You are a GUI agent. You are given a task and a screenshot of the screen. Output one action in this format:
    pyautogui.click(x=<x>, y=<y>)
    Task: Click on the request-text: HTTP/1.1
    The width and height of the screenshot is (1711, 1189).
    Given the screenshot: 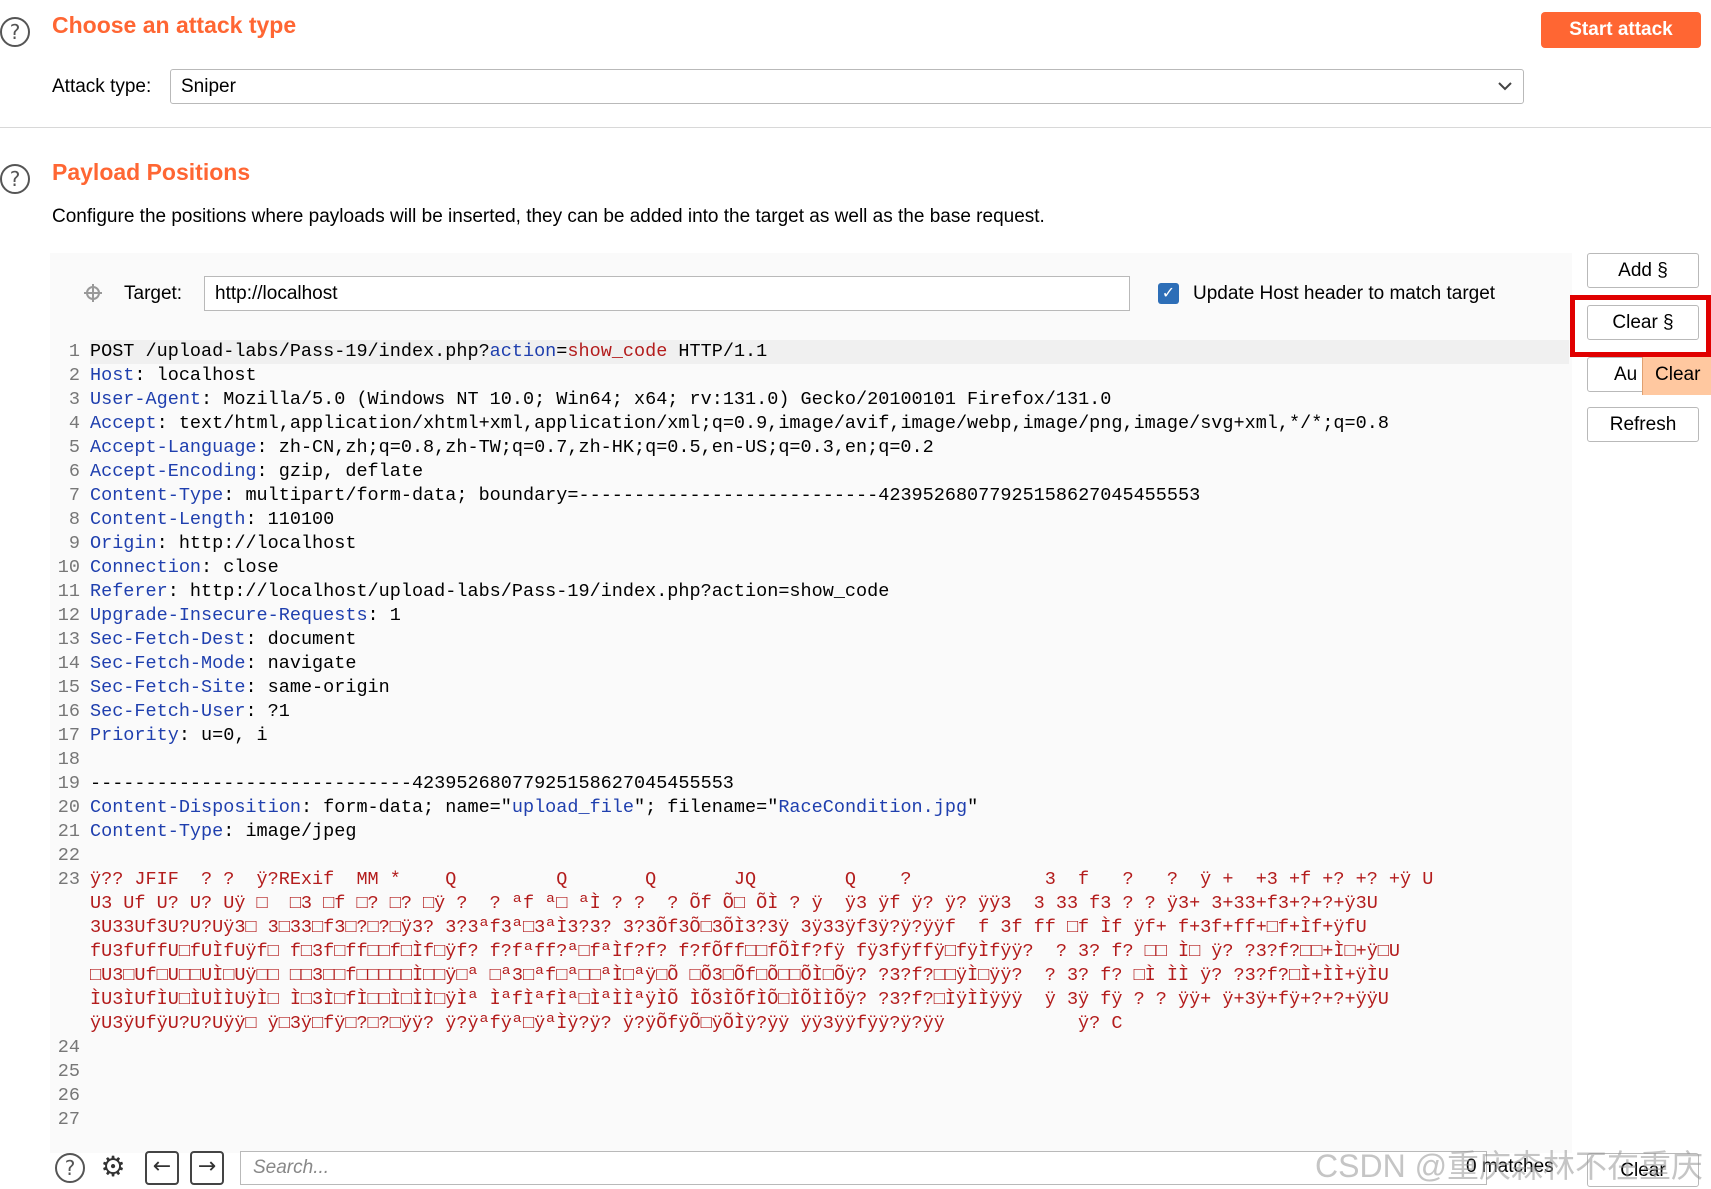 What is the action you would take?
    pyautogui.click(x=717, y=351)
    